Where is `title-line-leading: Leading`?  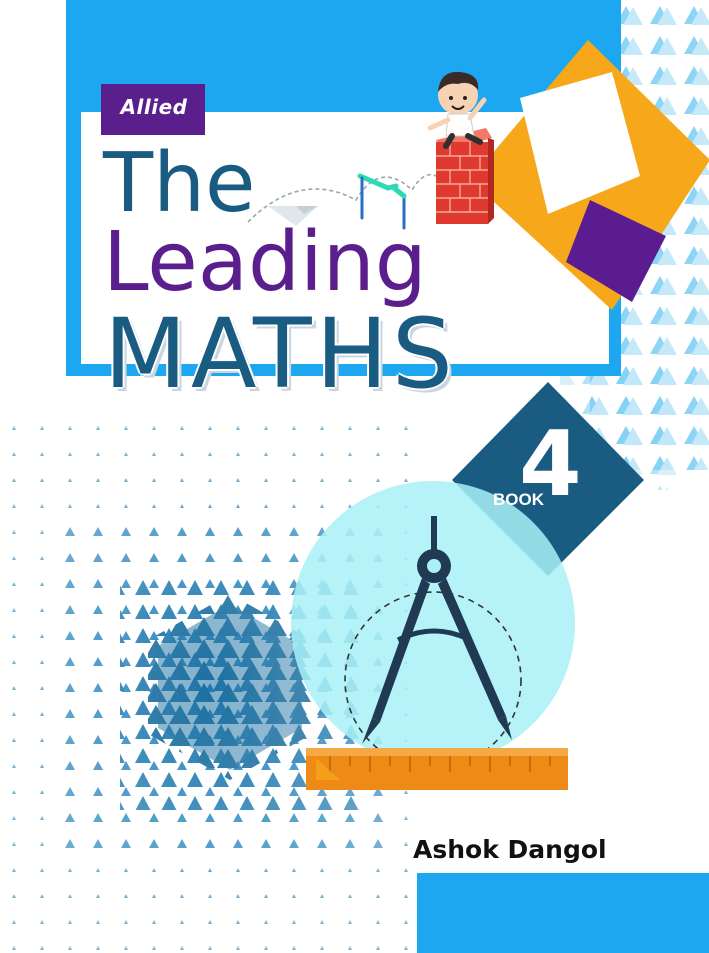 title-line-leading: Leading is located at coordinates (265, 262).